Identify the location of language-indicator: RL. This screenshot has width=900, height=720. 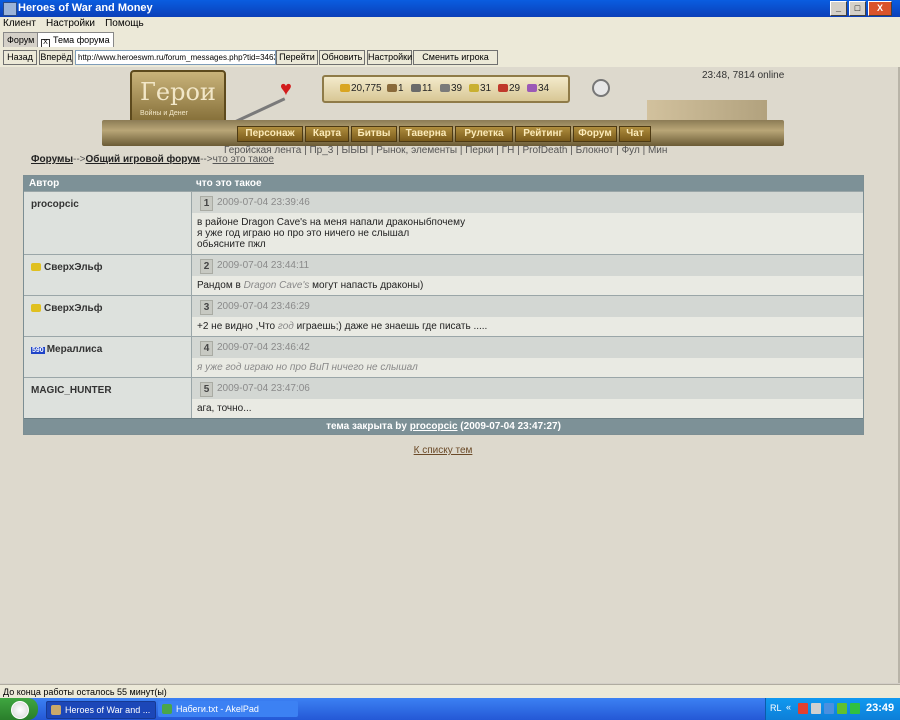
(776, 708).